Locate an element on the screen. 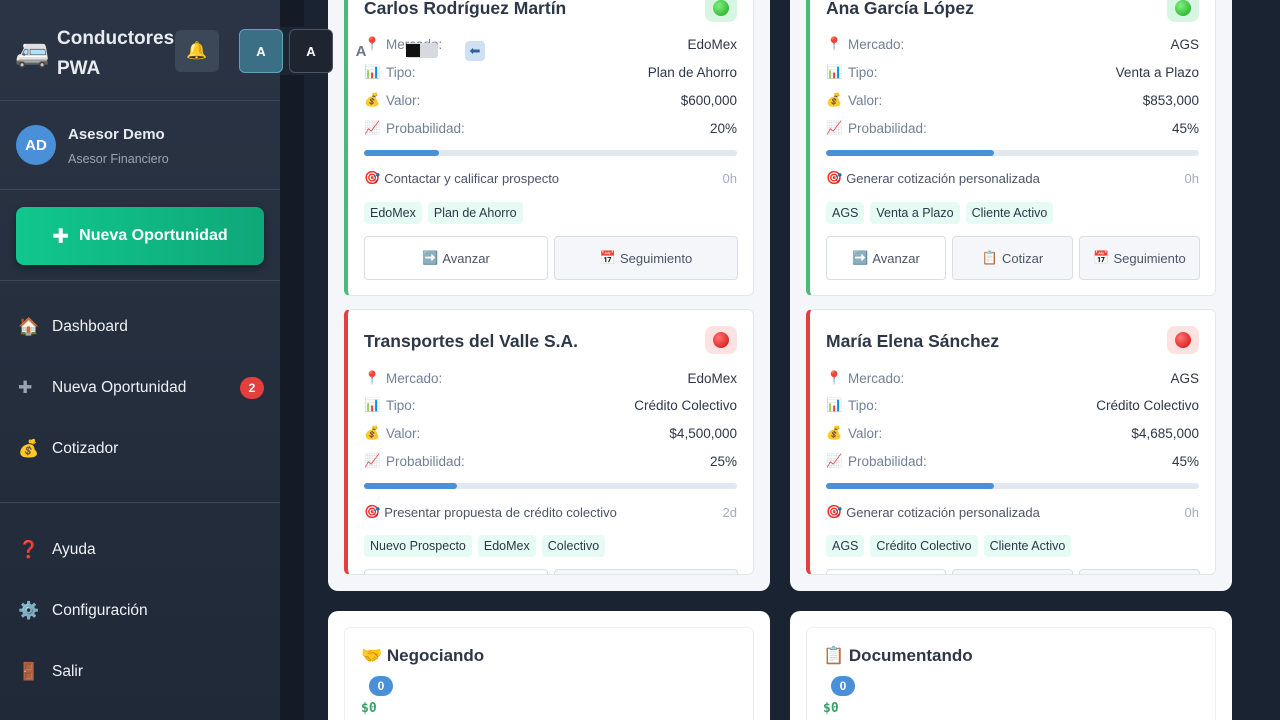  brand-title: Conductores PWA is located at coordinates (116, 53).